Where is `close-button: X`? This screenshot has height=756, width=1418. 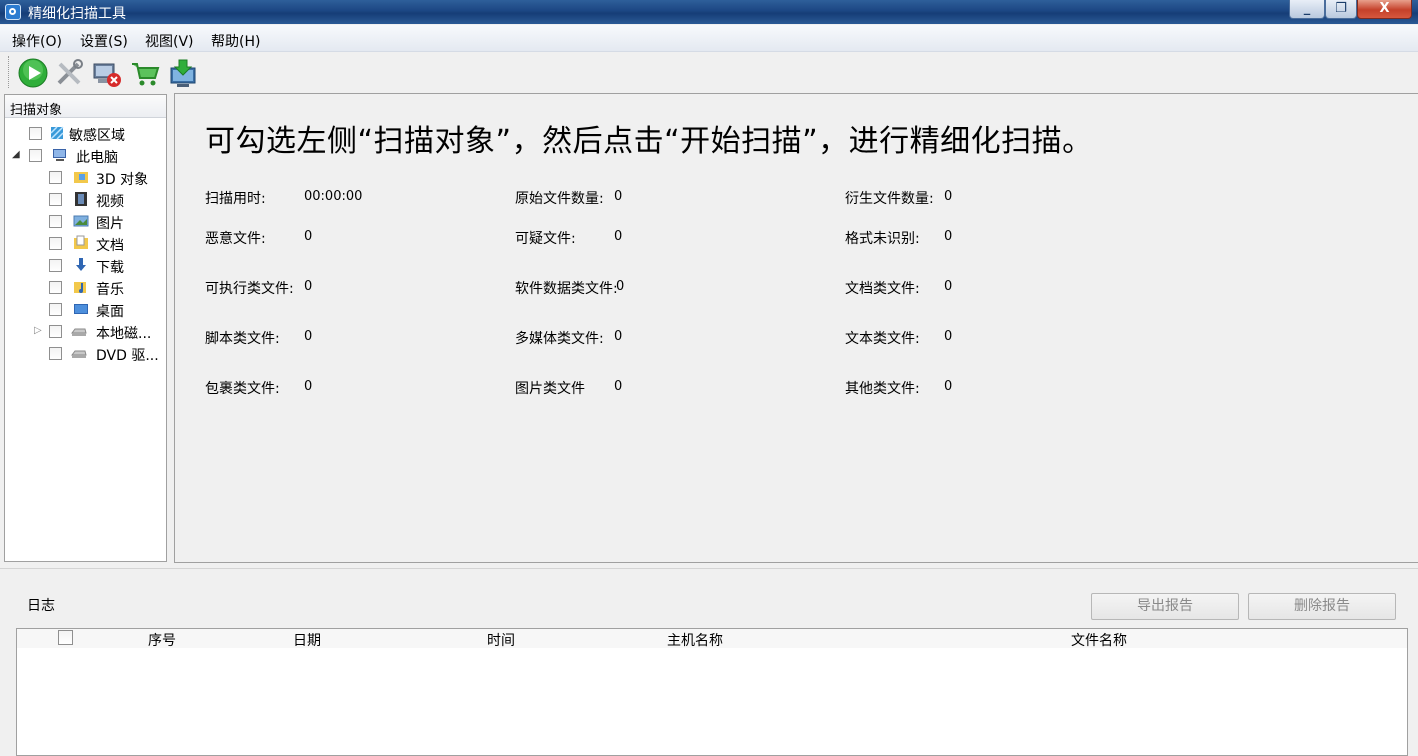 close-button: X is located at coordinates (1384, 9).